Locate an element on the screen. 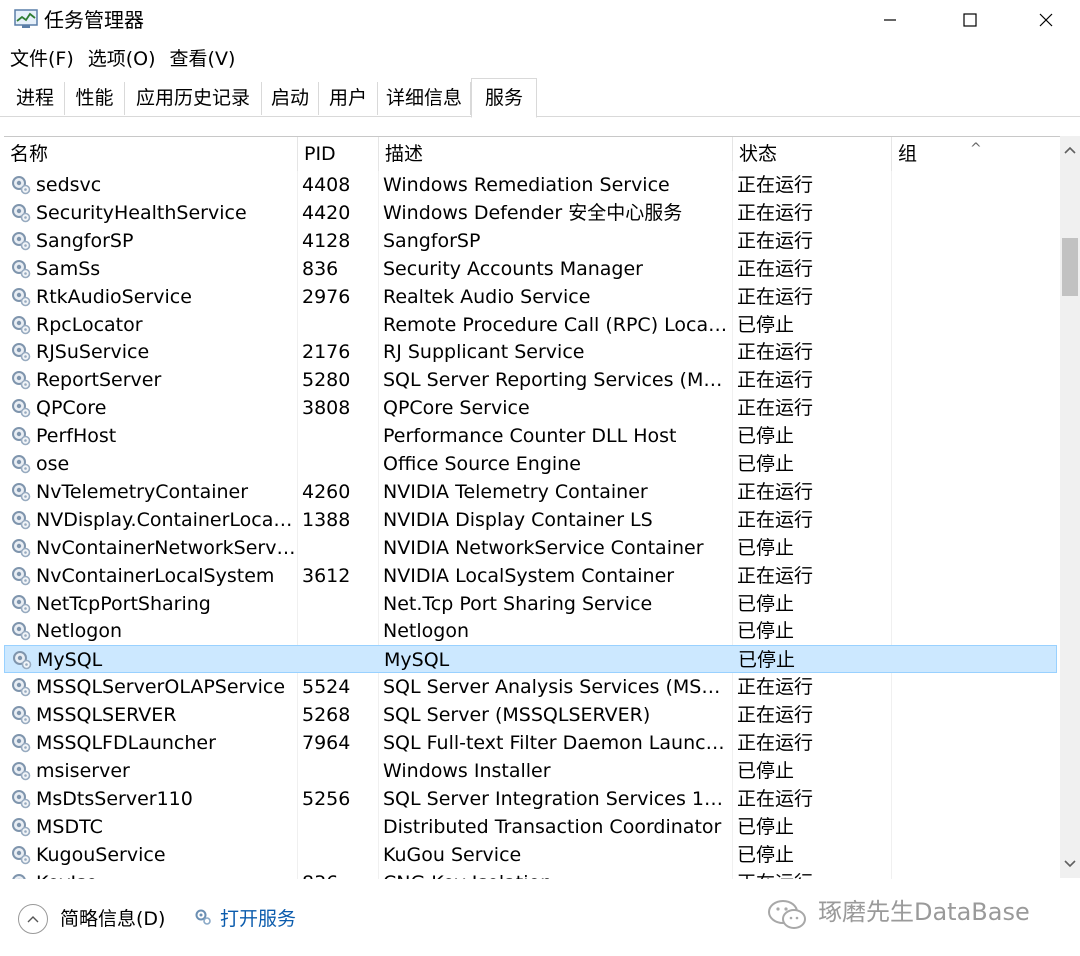  title-bar: 任务管理器 is located at coordinates (540, 20).